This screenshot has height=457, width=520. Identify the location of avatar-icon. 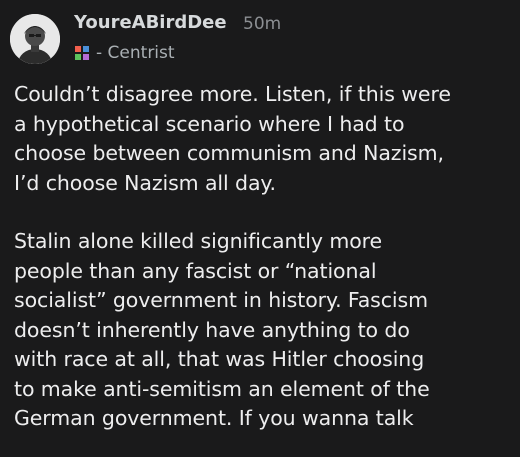
(35, 39).